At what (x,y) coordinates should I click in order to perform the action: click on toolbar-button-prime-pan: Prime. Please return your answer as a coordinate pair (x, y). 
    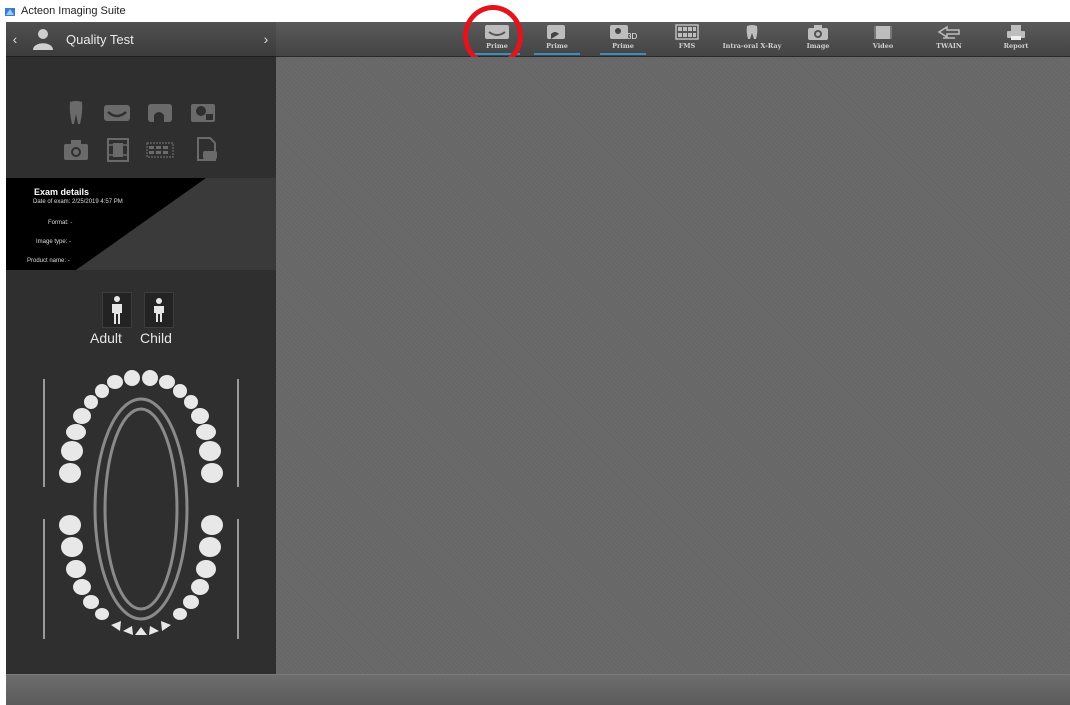
    Looking at the image, I should click on (557, 39).